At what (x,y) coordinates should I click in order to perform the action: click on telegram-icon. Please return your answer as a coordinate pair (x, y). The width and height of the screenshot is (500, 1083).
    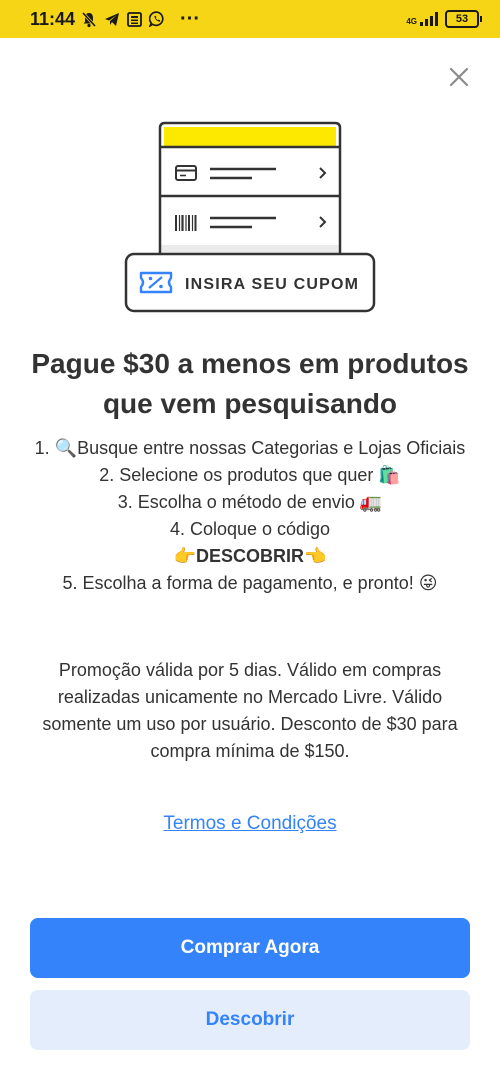
    Looking at the image, I should click on (112, 19).